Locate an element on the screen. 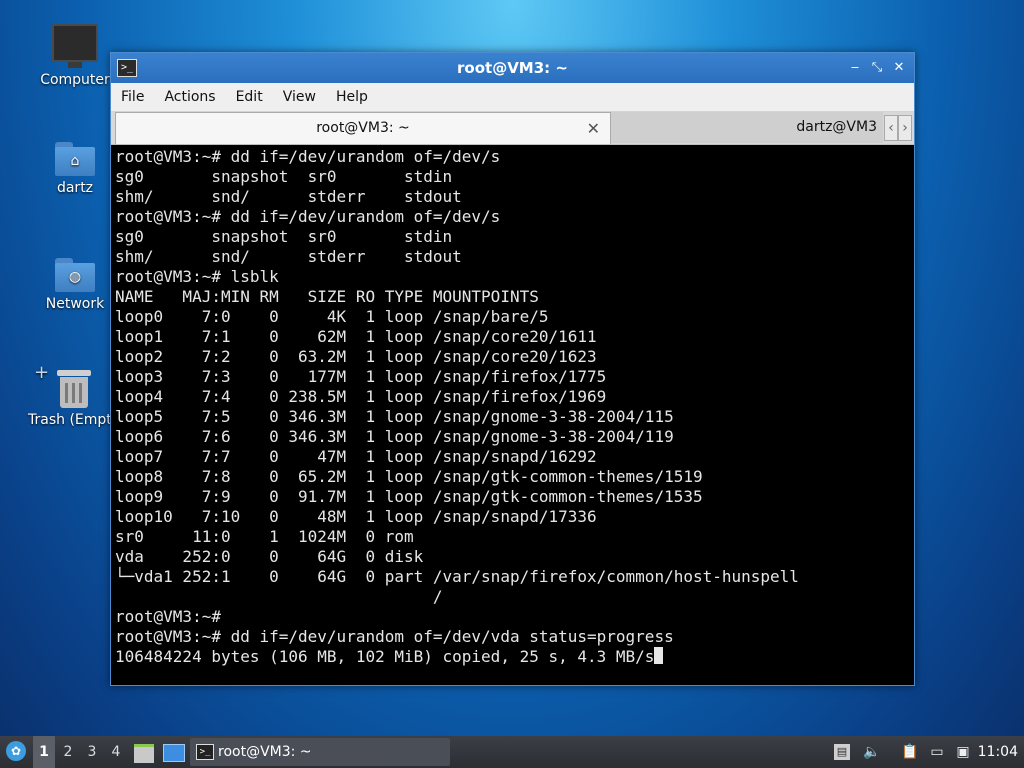  terminal-line: / is located at coordinates (279, 596).